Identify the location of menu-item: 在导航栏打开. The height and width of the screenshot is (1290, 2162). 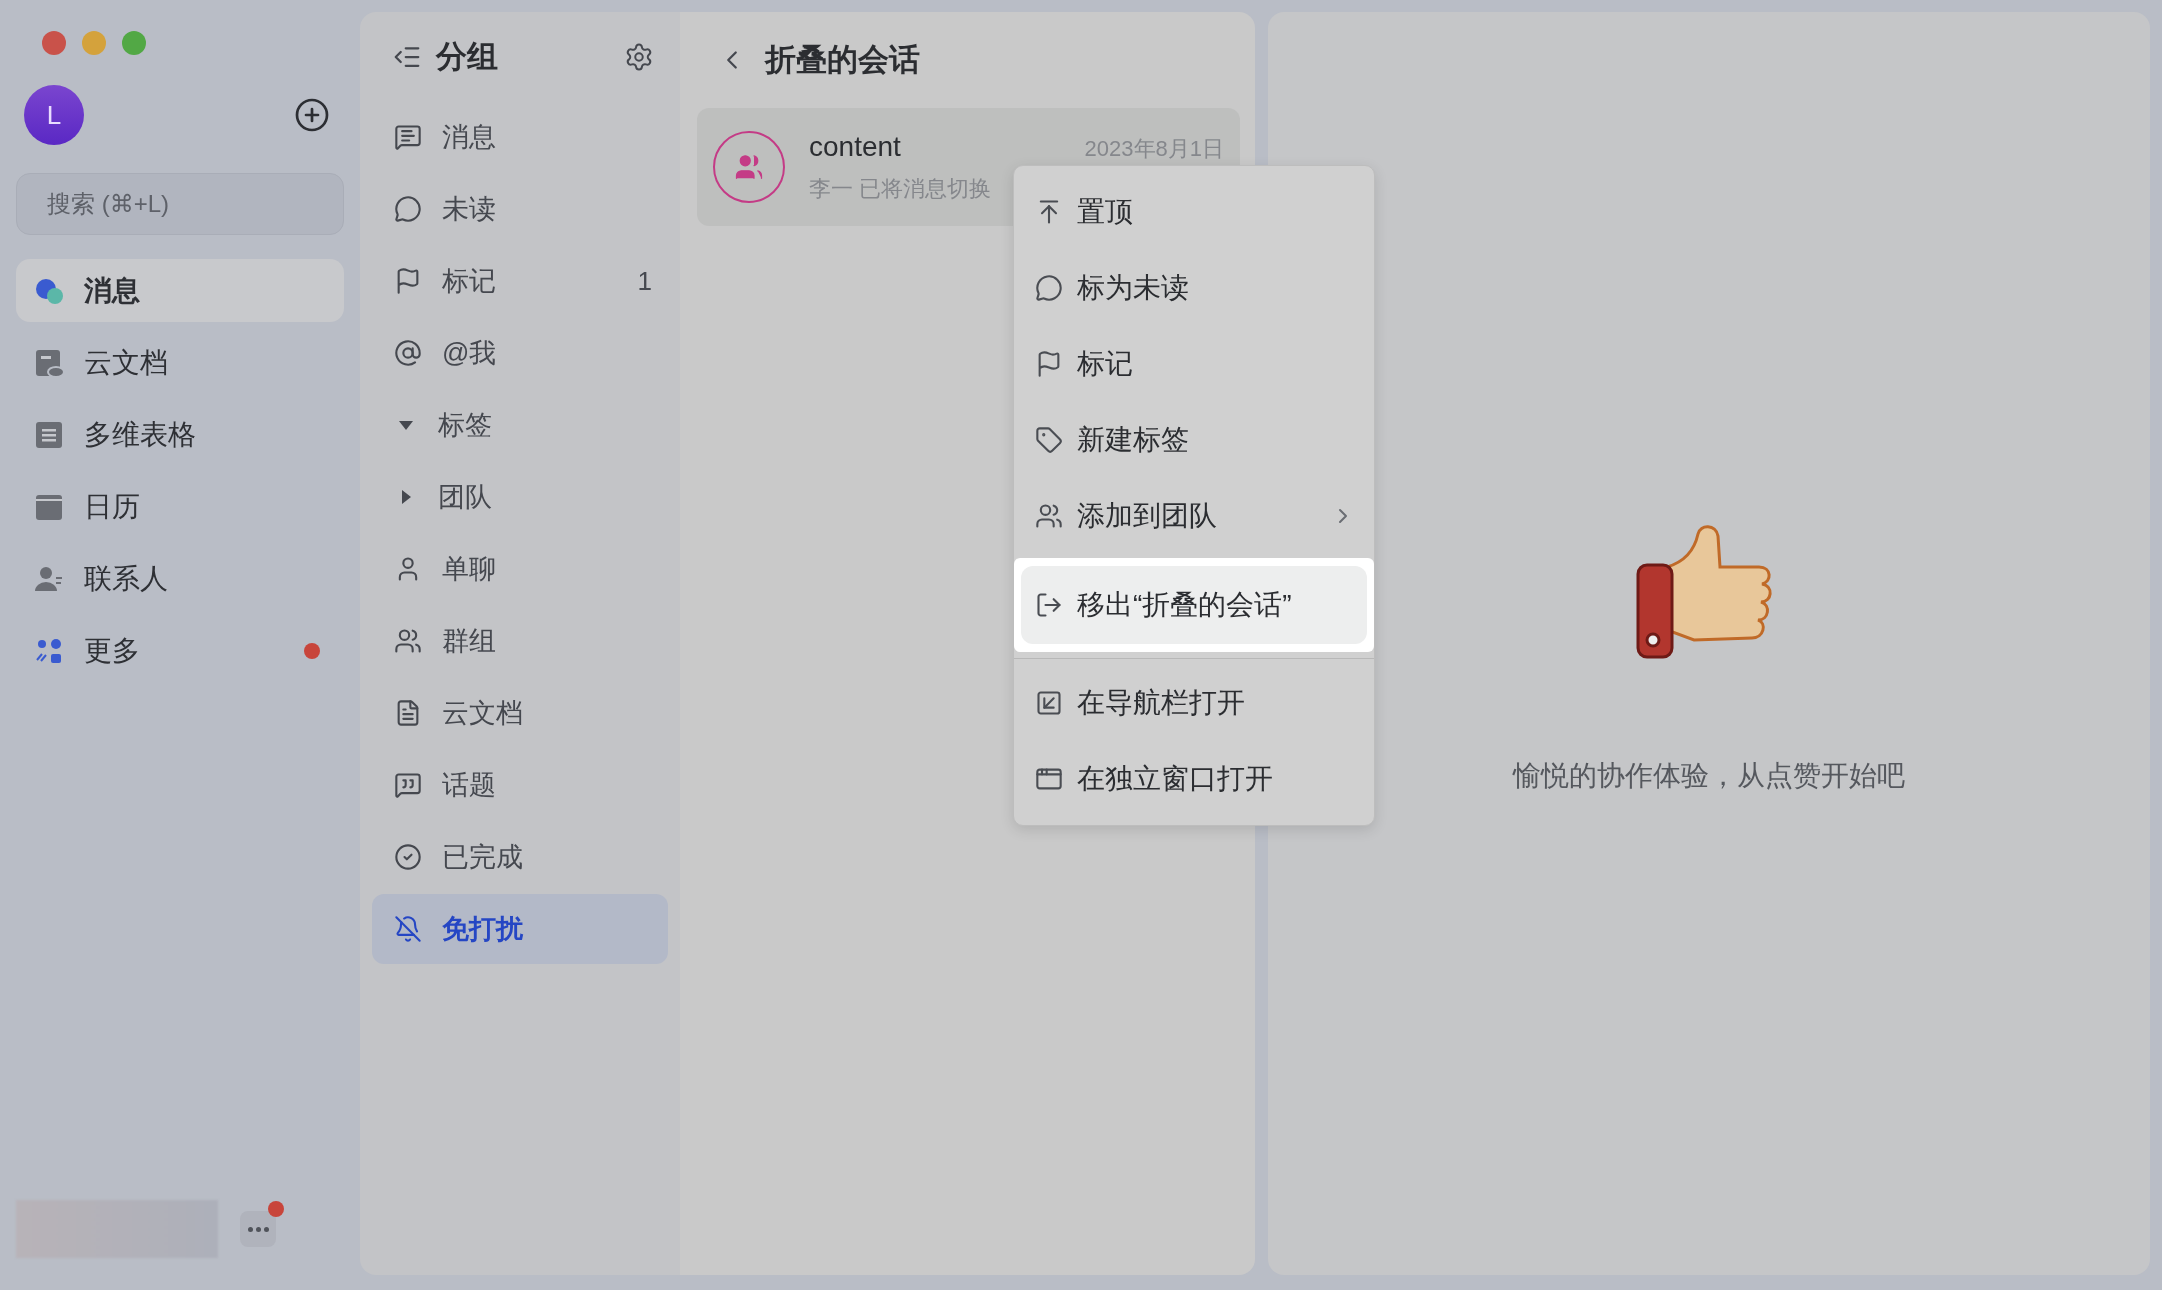
(1194, 703).